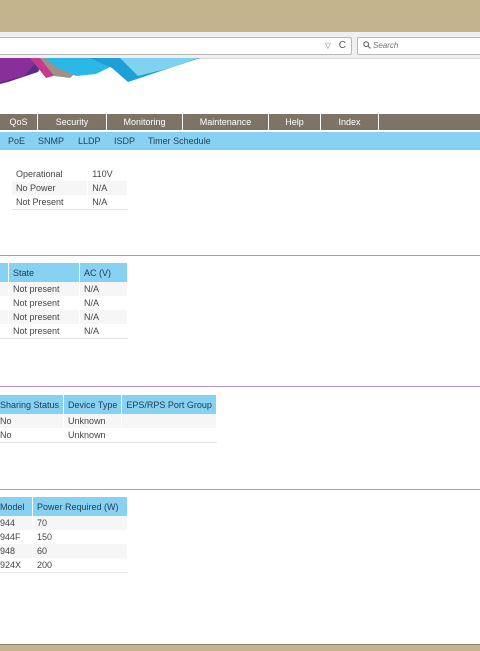 This screenshot has height=651, width=480. What do you see at coordinates (107, 174) in the screenshot?
I see `table-cell: 110V` at bounding box center [107, 174].